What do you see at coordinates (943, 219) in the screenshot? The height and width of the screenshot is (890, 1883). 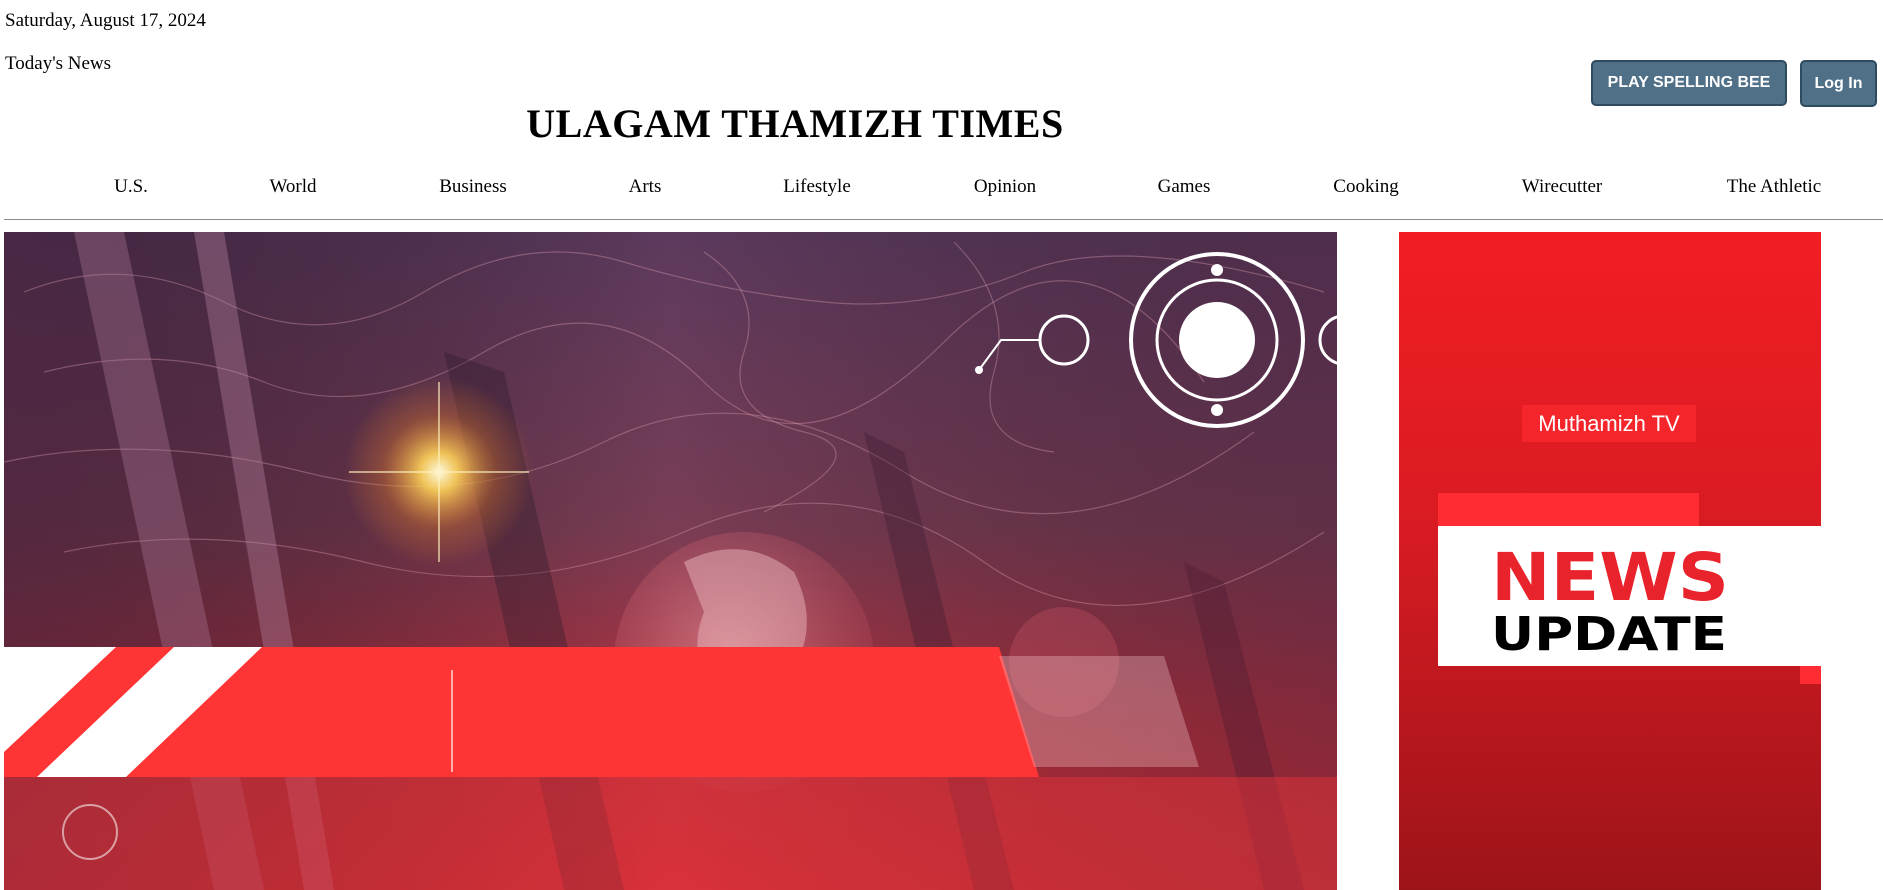 I see `nav-divider` at bounding box center [943, 219].